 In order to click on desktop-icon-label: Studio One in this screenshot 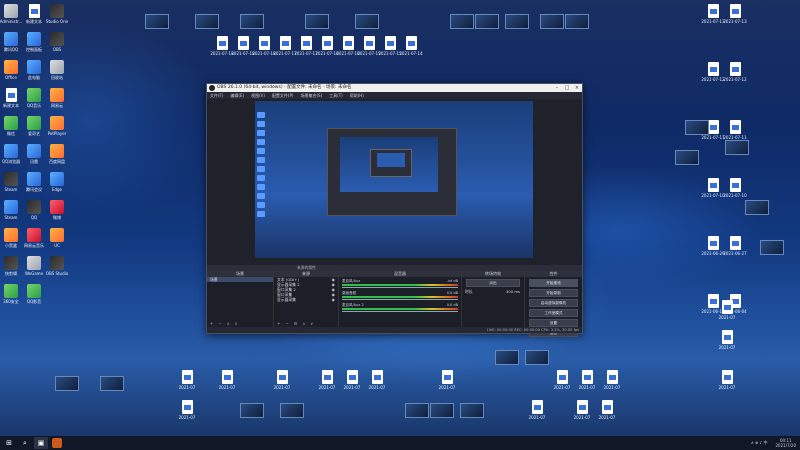, I will do `click(57, 21)`.